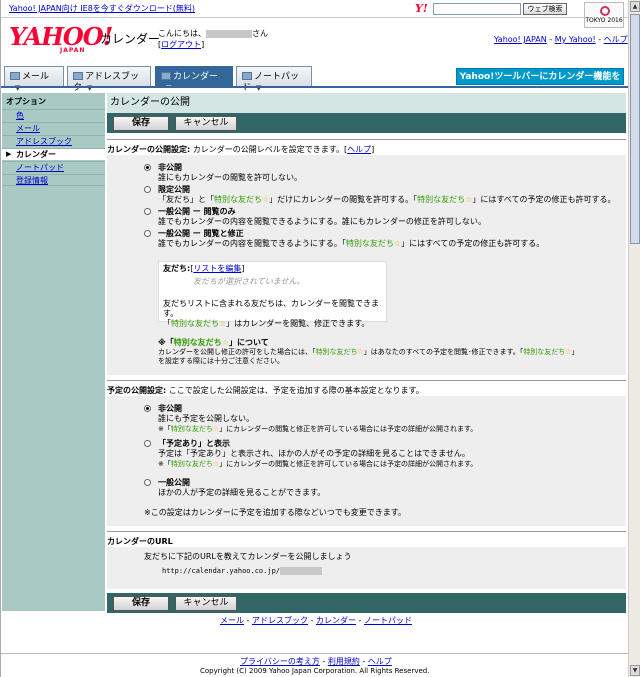 The image size is (640, 677). Describe the element at coordinates (266, 323) in the screenshot. I see `special-friends-note: 「特別な友だち☆」はカレンダーを閲覧、修正できます。` at that location.